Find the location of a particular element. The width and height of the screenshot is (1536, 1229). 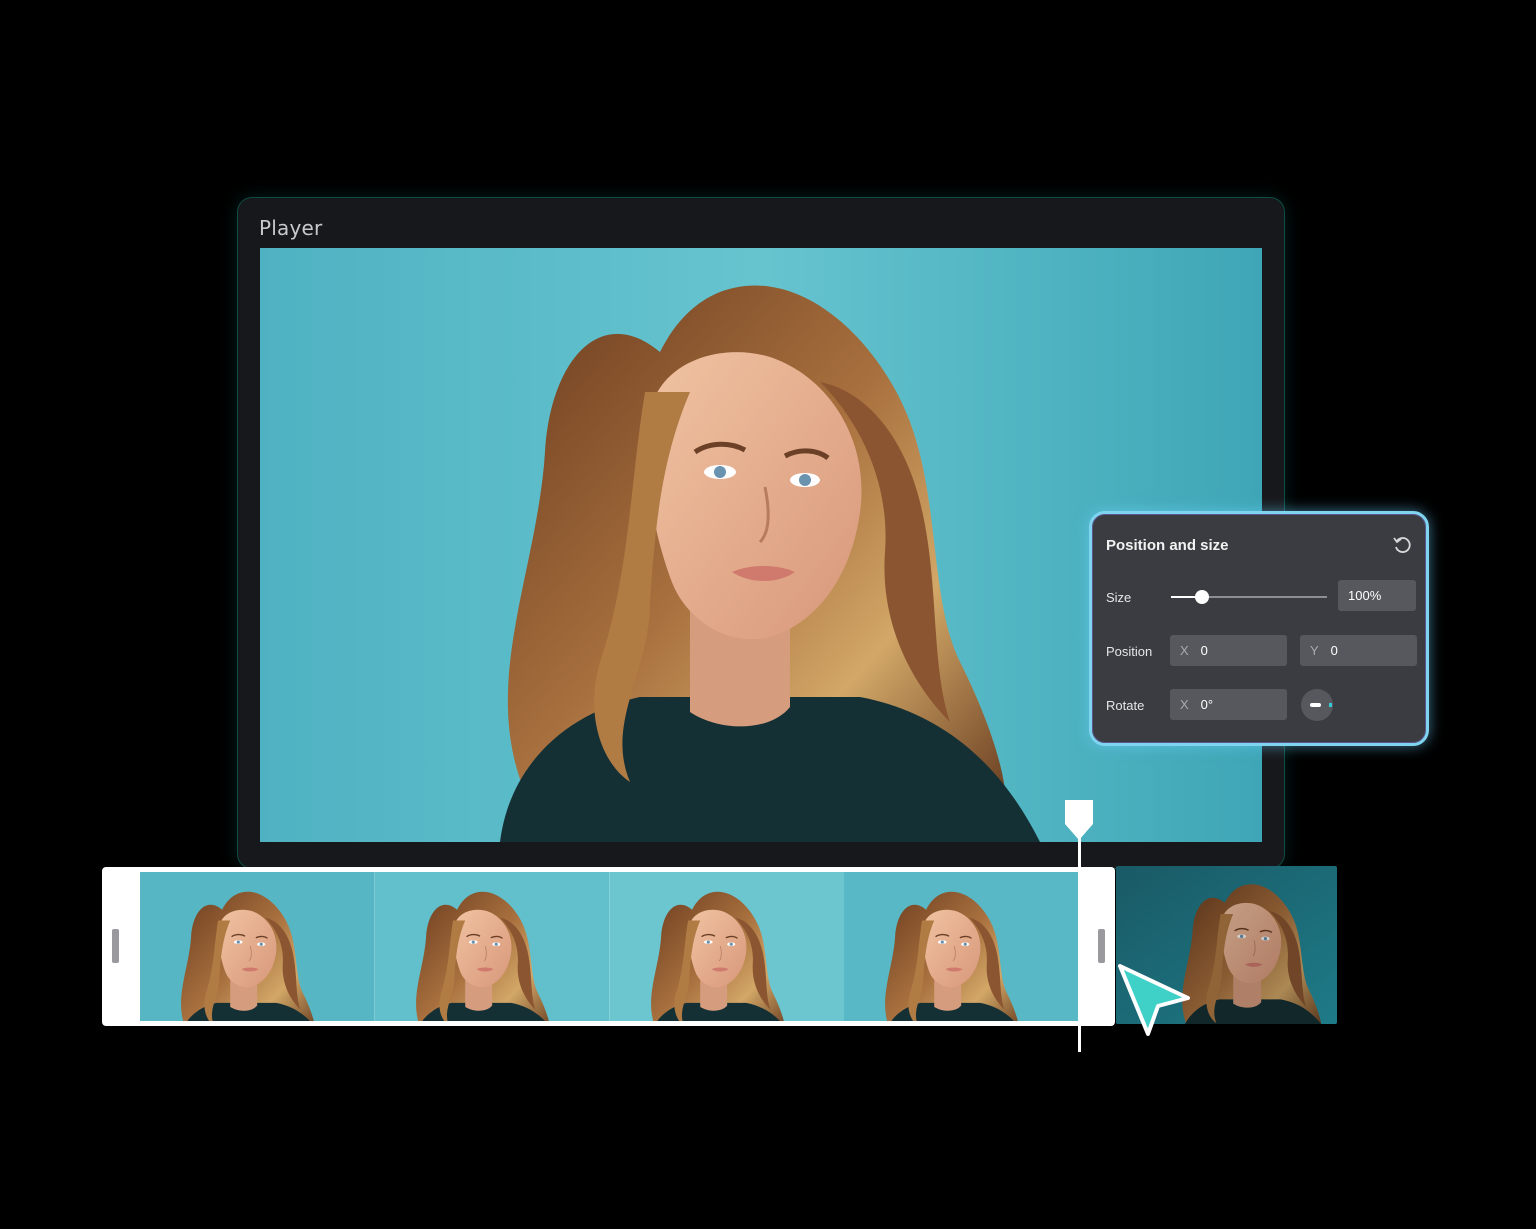

size-label: Size is located at coordinates (1119, 597).